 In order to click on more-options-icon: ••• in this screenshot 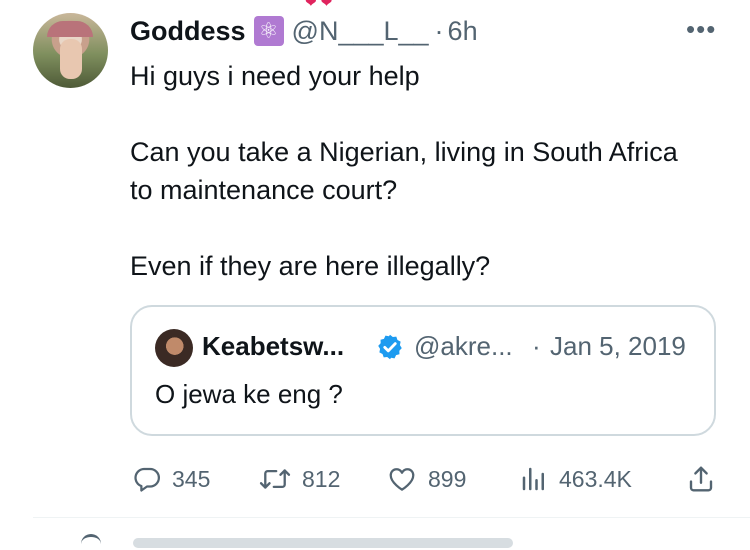, I will do `click(701, 29)`.